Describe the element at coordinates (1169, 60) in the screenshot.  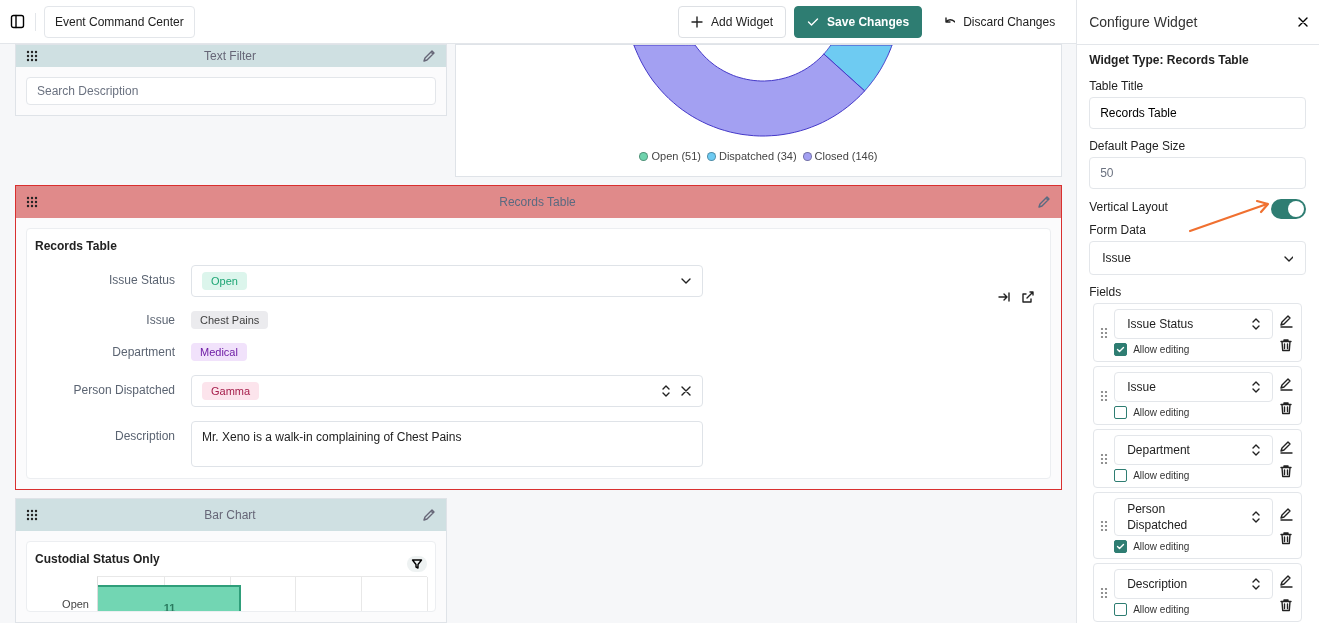
I see `widget-type: Widget Type: Records Table` at that location.